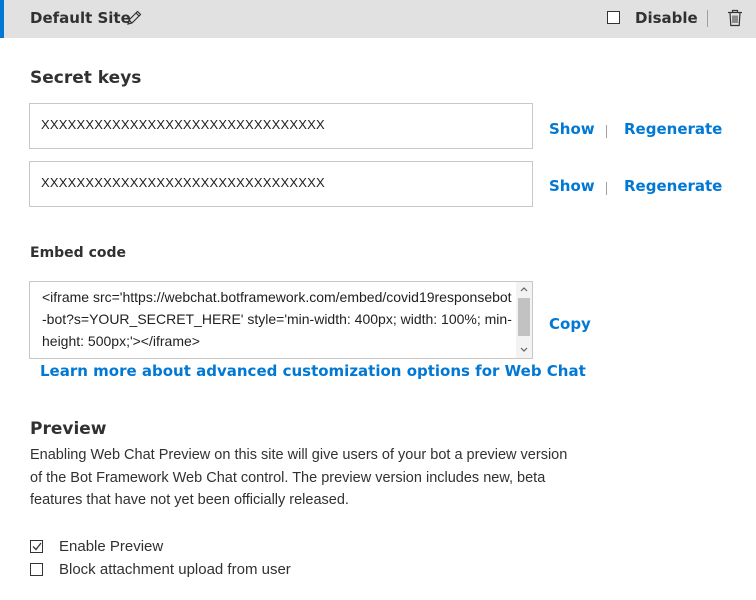  Describe the element at coordinates (572, 186) in the screenshot. I see `show-key-2-link: Show` at that location.